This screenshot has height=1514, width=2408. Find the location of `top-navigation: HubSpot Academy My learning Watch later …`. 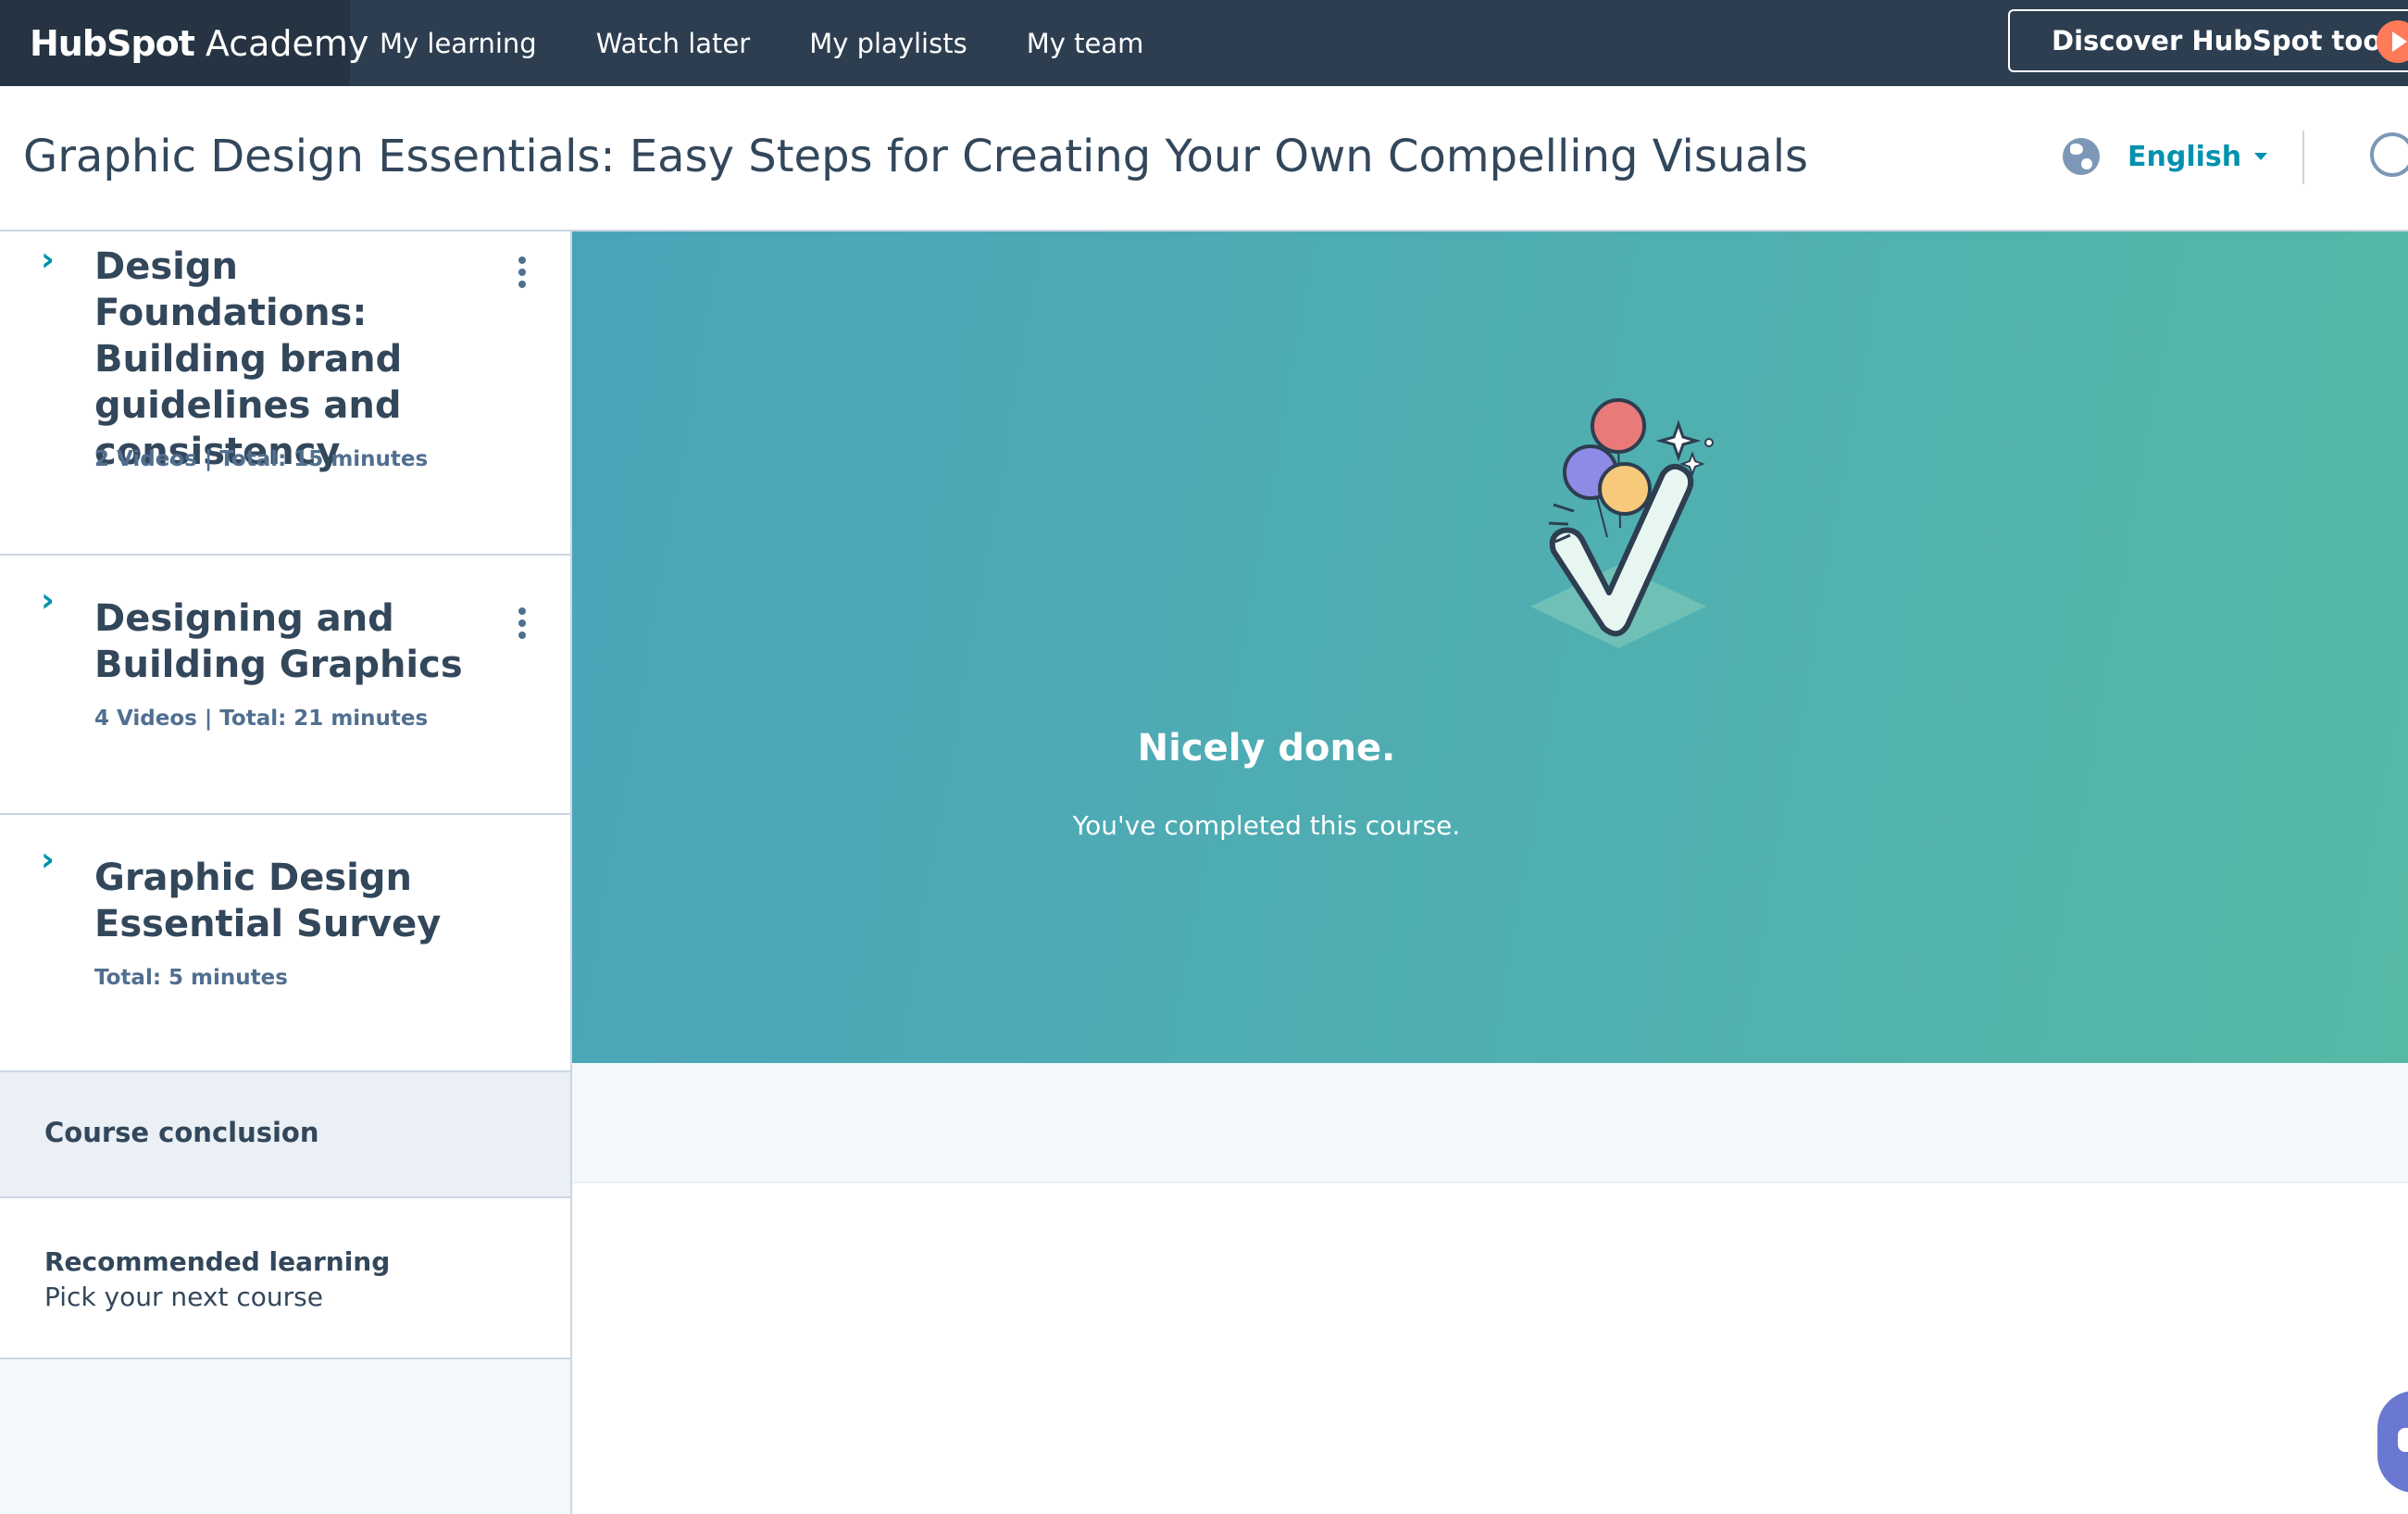

top-navigation: HubSpot Academy My learning Watch later … is located at coordinates (1204, 43).